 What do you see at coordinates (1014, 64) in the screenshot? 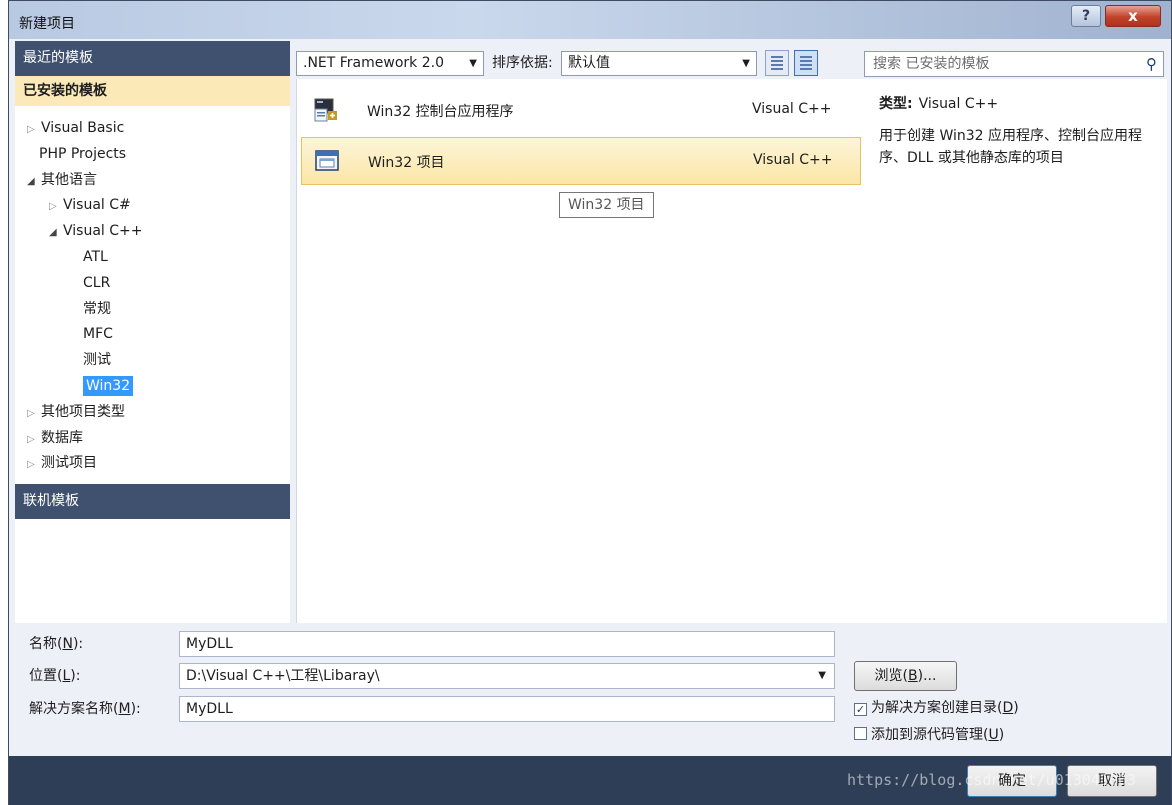
I see `search-input: 搜索 已安装的模板 ⚲` at bounding box center [1014, 64].